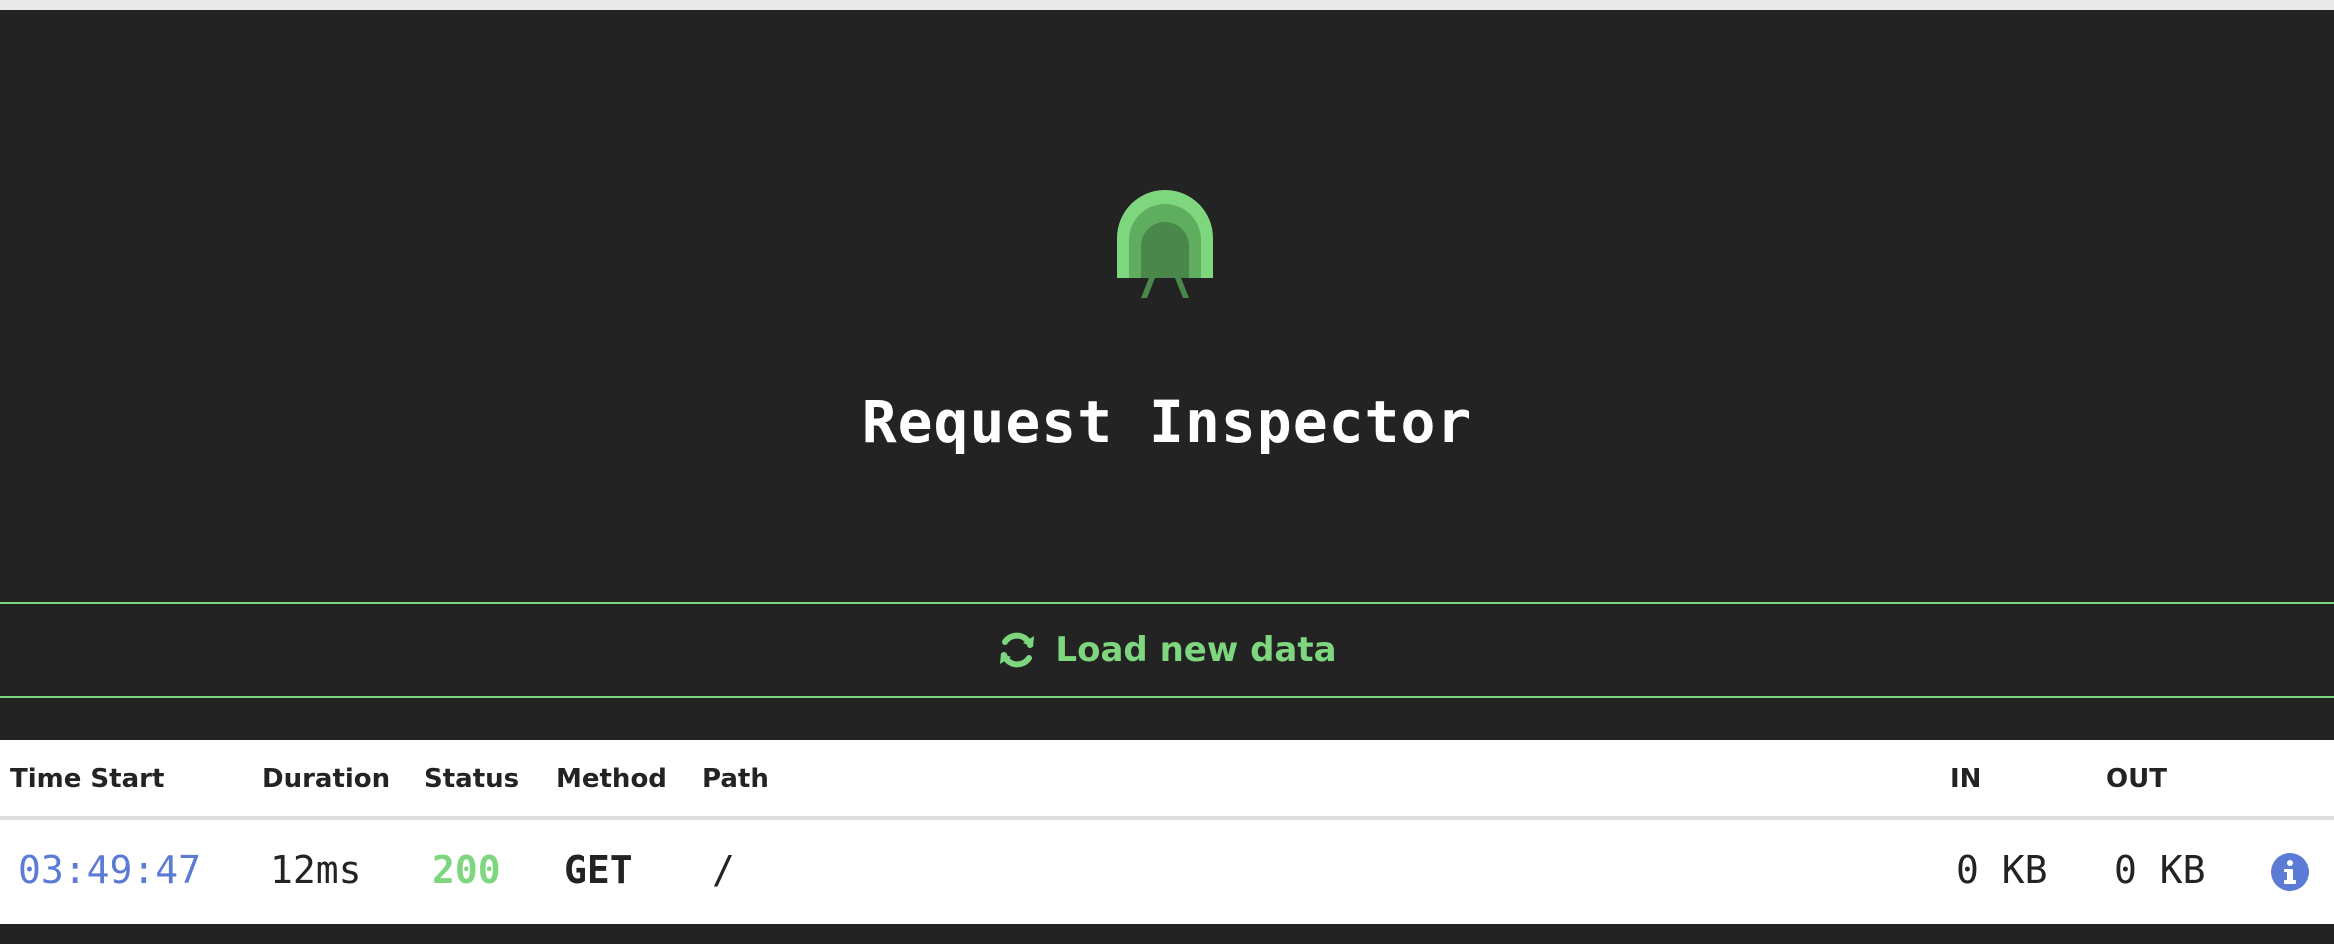 This screenshot has height=944, width=2334. I want to click on status-cell: 200, so click(466, 870).